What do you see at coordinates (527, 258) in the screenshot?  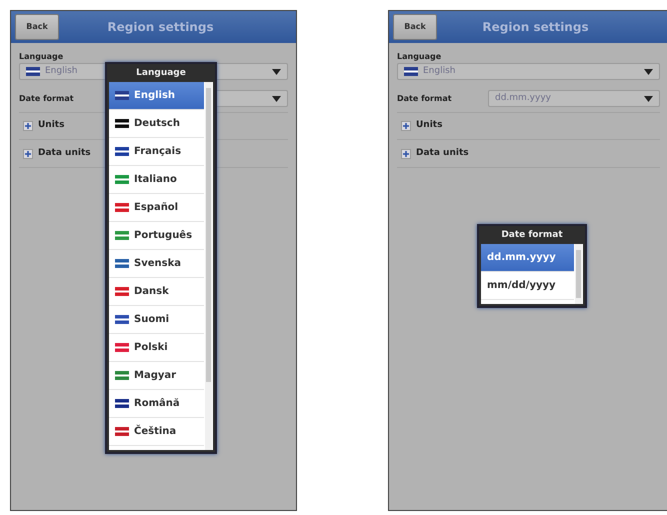 I see `option-item: dd.mm.yyyy` at bounding box center [527, 258].